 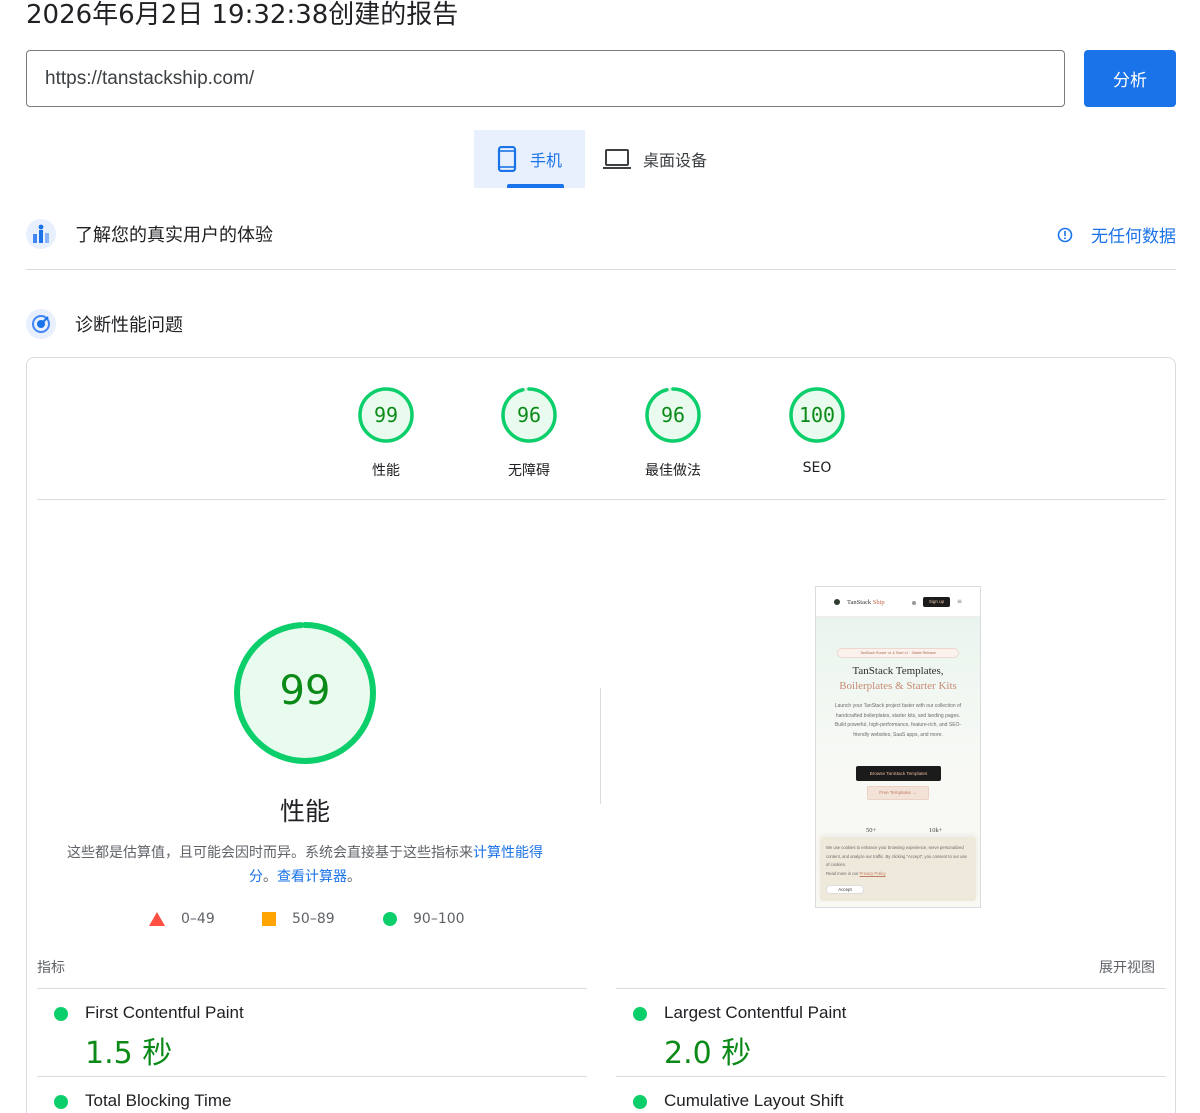 What do you see at coordinates (51, 968) in the screenshot?
I see `metrics-label: 指标` at bounding box center [51, 968].